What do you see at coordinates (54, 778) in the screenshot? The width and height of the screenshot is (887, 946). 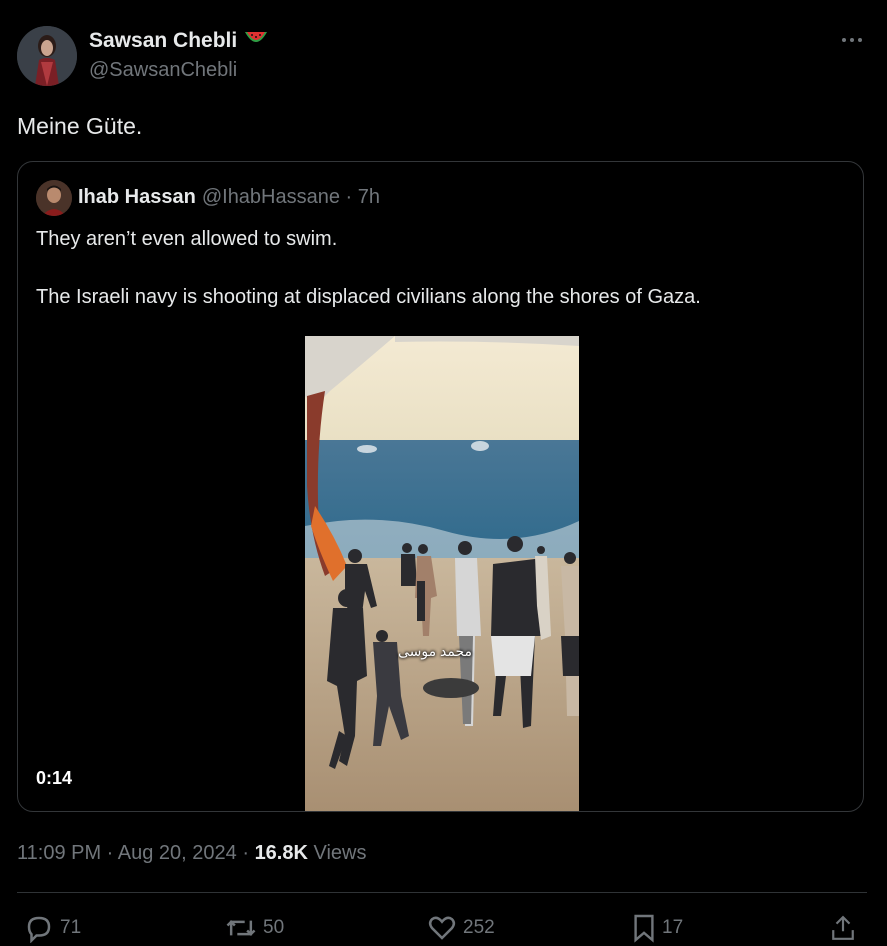 I see `video-duration: 0:14` at bounding box center [54, 778].